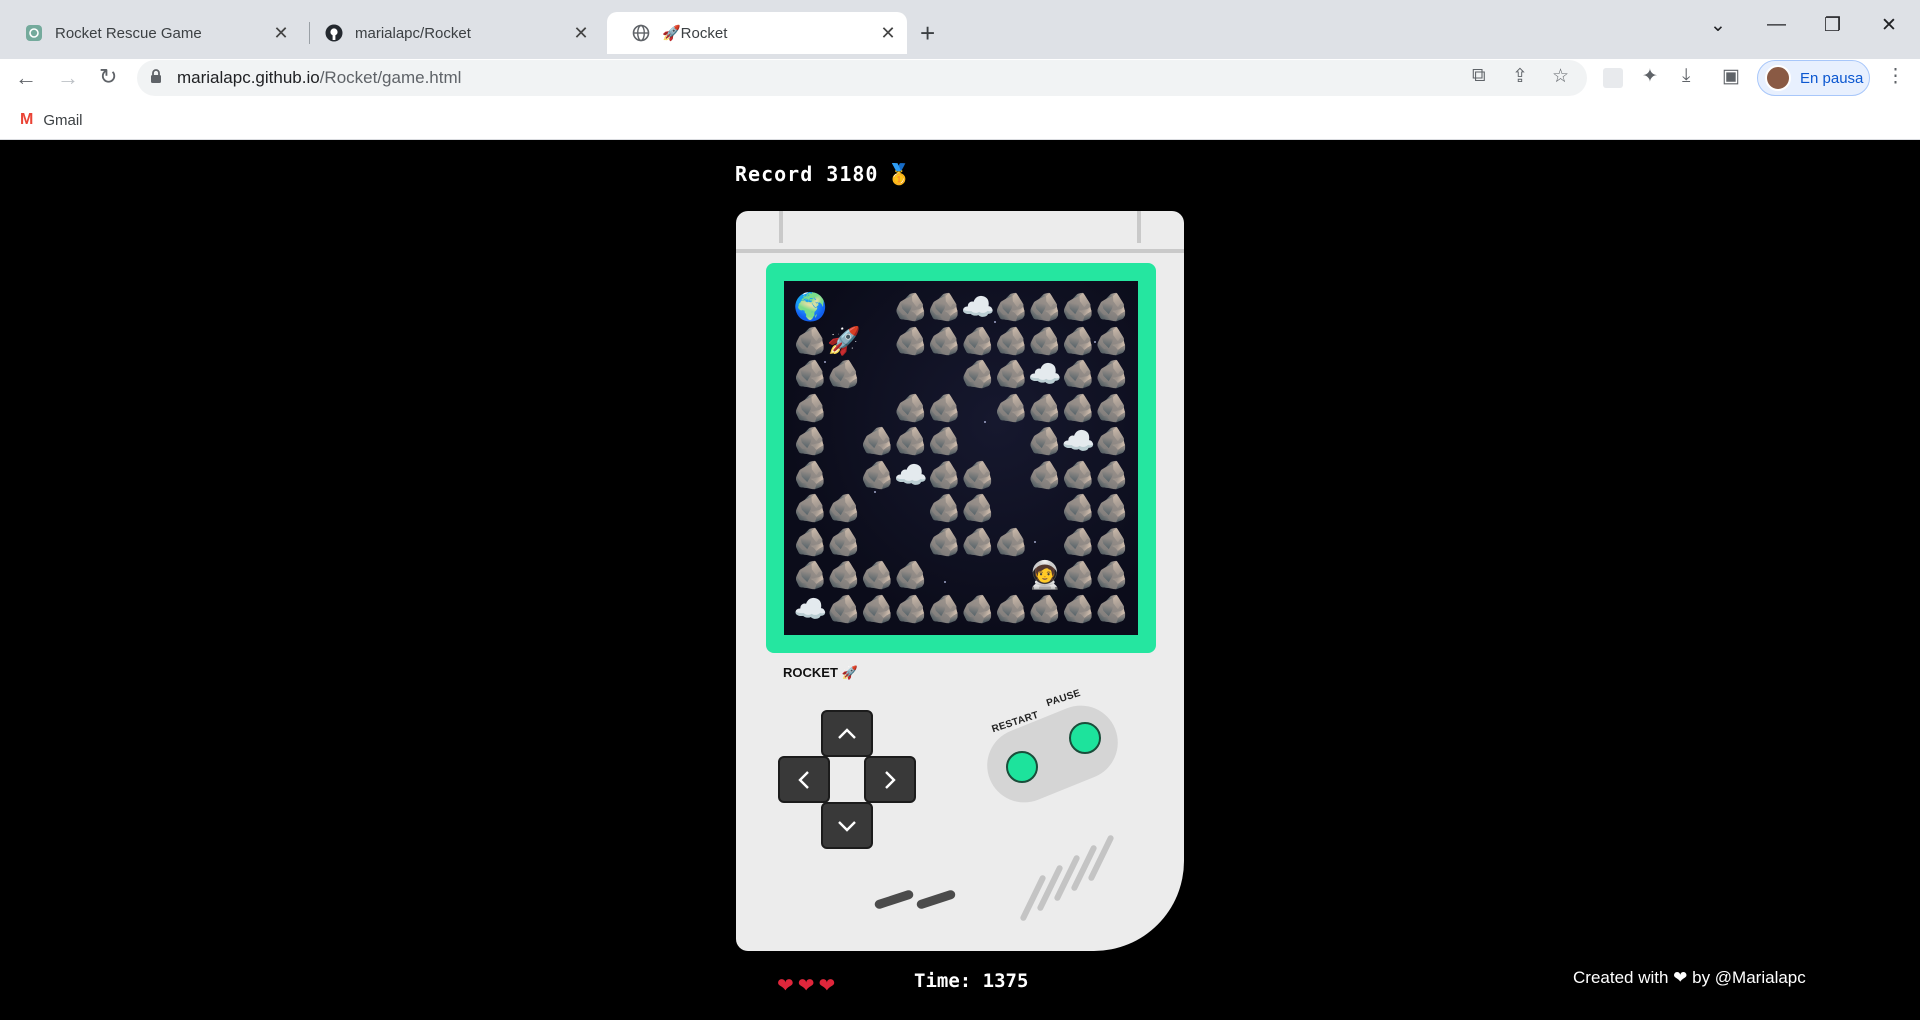 The width and height of the screenshot is (1920, 1020). Describe the element at coordinates (150, 33) in the screenshot. I see `tab-rocket-rescue-game: Rocket Rescue Game ✕` at that location.